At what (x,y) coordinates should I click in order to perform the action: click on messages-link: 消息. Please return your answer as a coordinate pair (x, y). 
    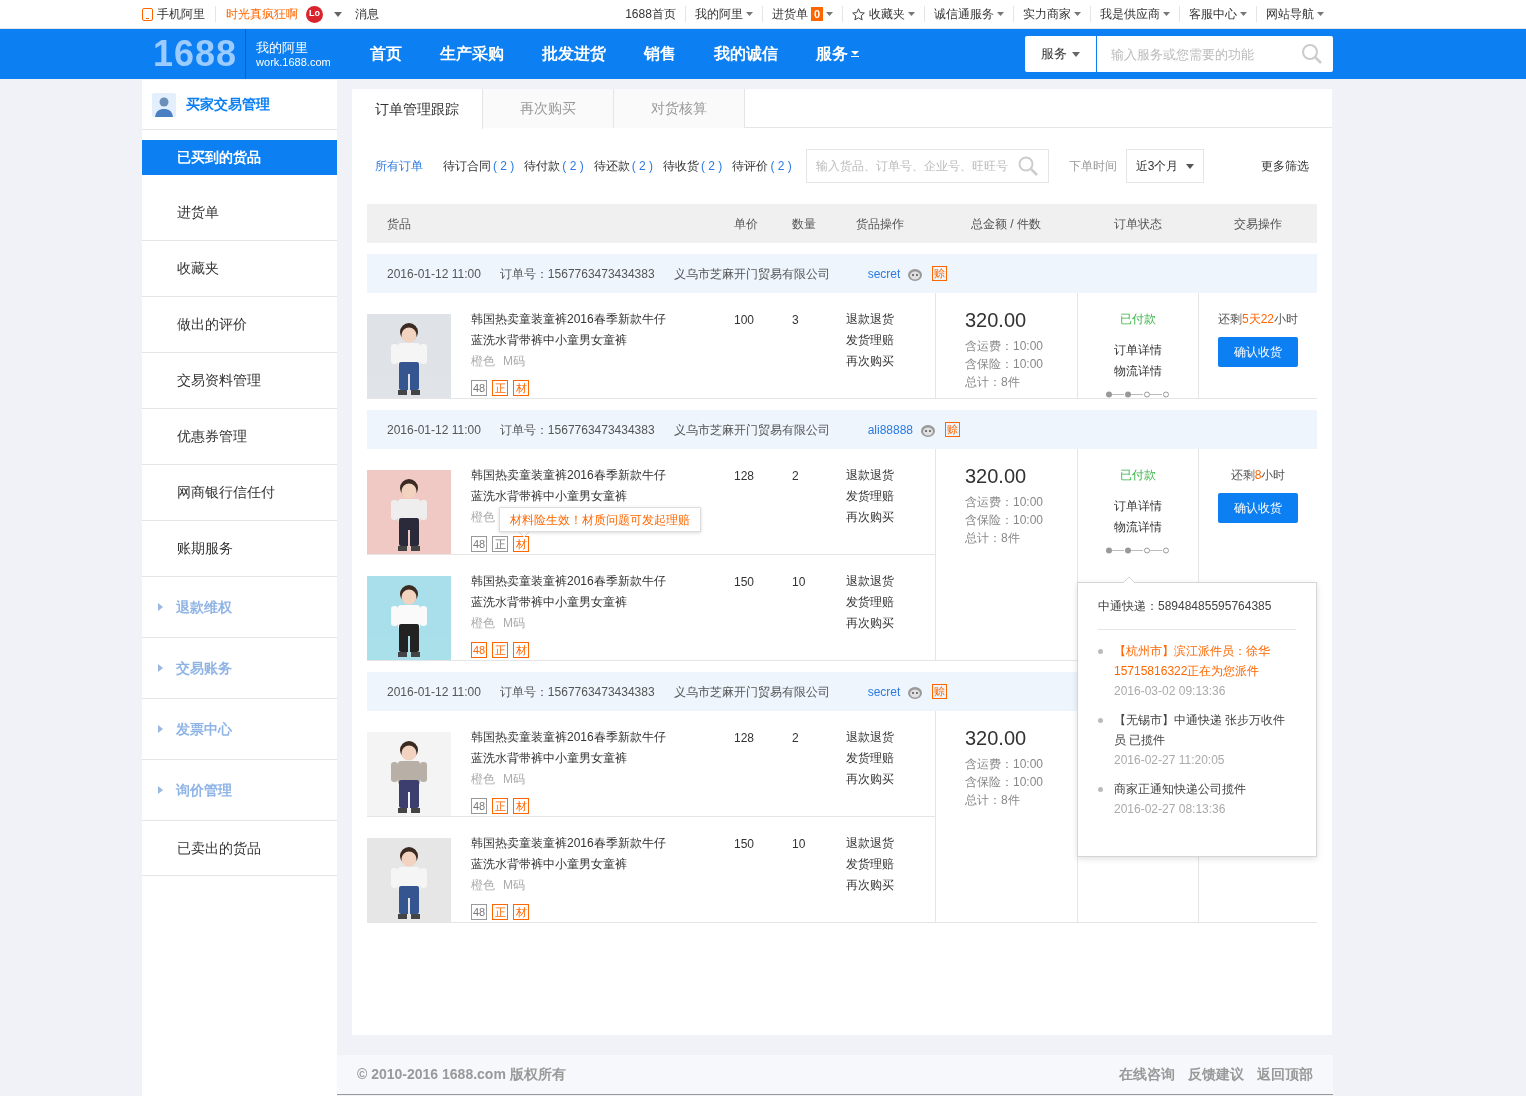
    Looking at the image, I should click on (367, 14).